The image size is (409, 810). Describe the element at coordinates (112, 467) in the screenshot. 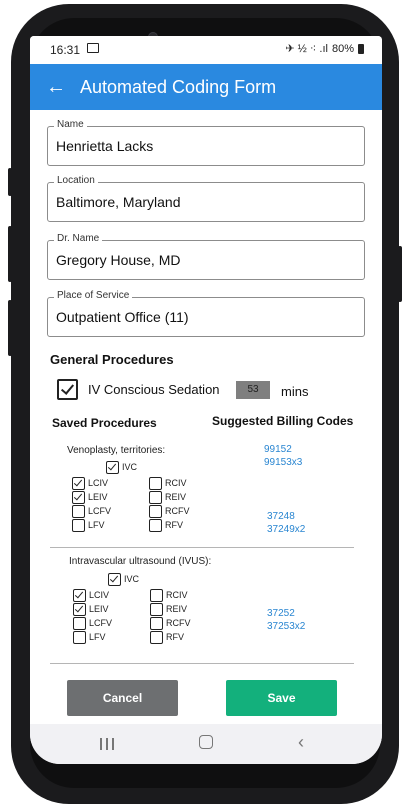

I see `venoplasty-ivc-checkbox` at that location.